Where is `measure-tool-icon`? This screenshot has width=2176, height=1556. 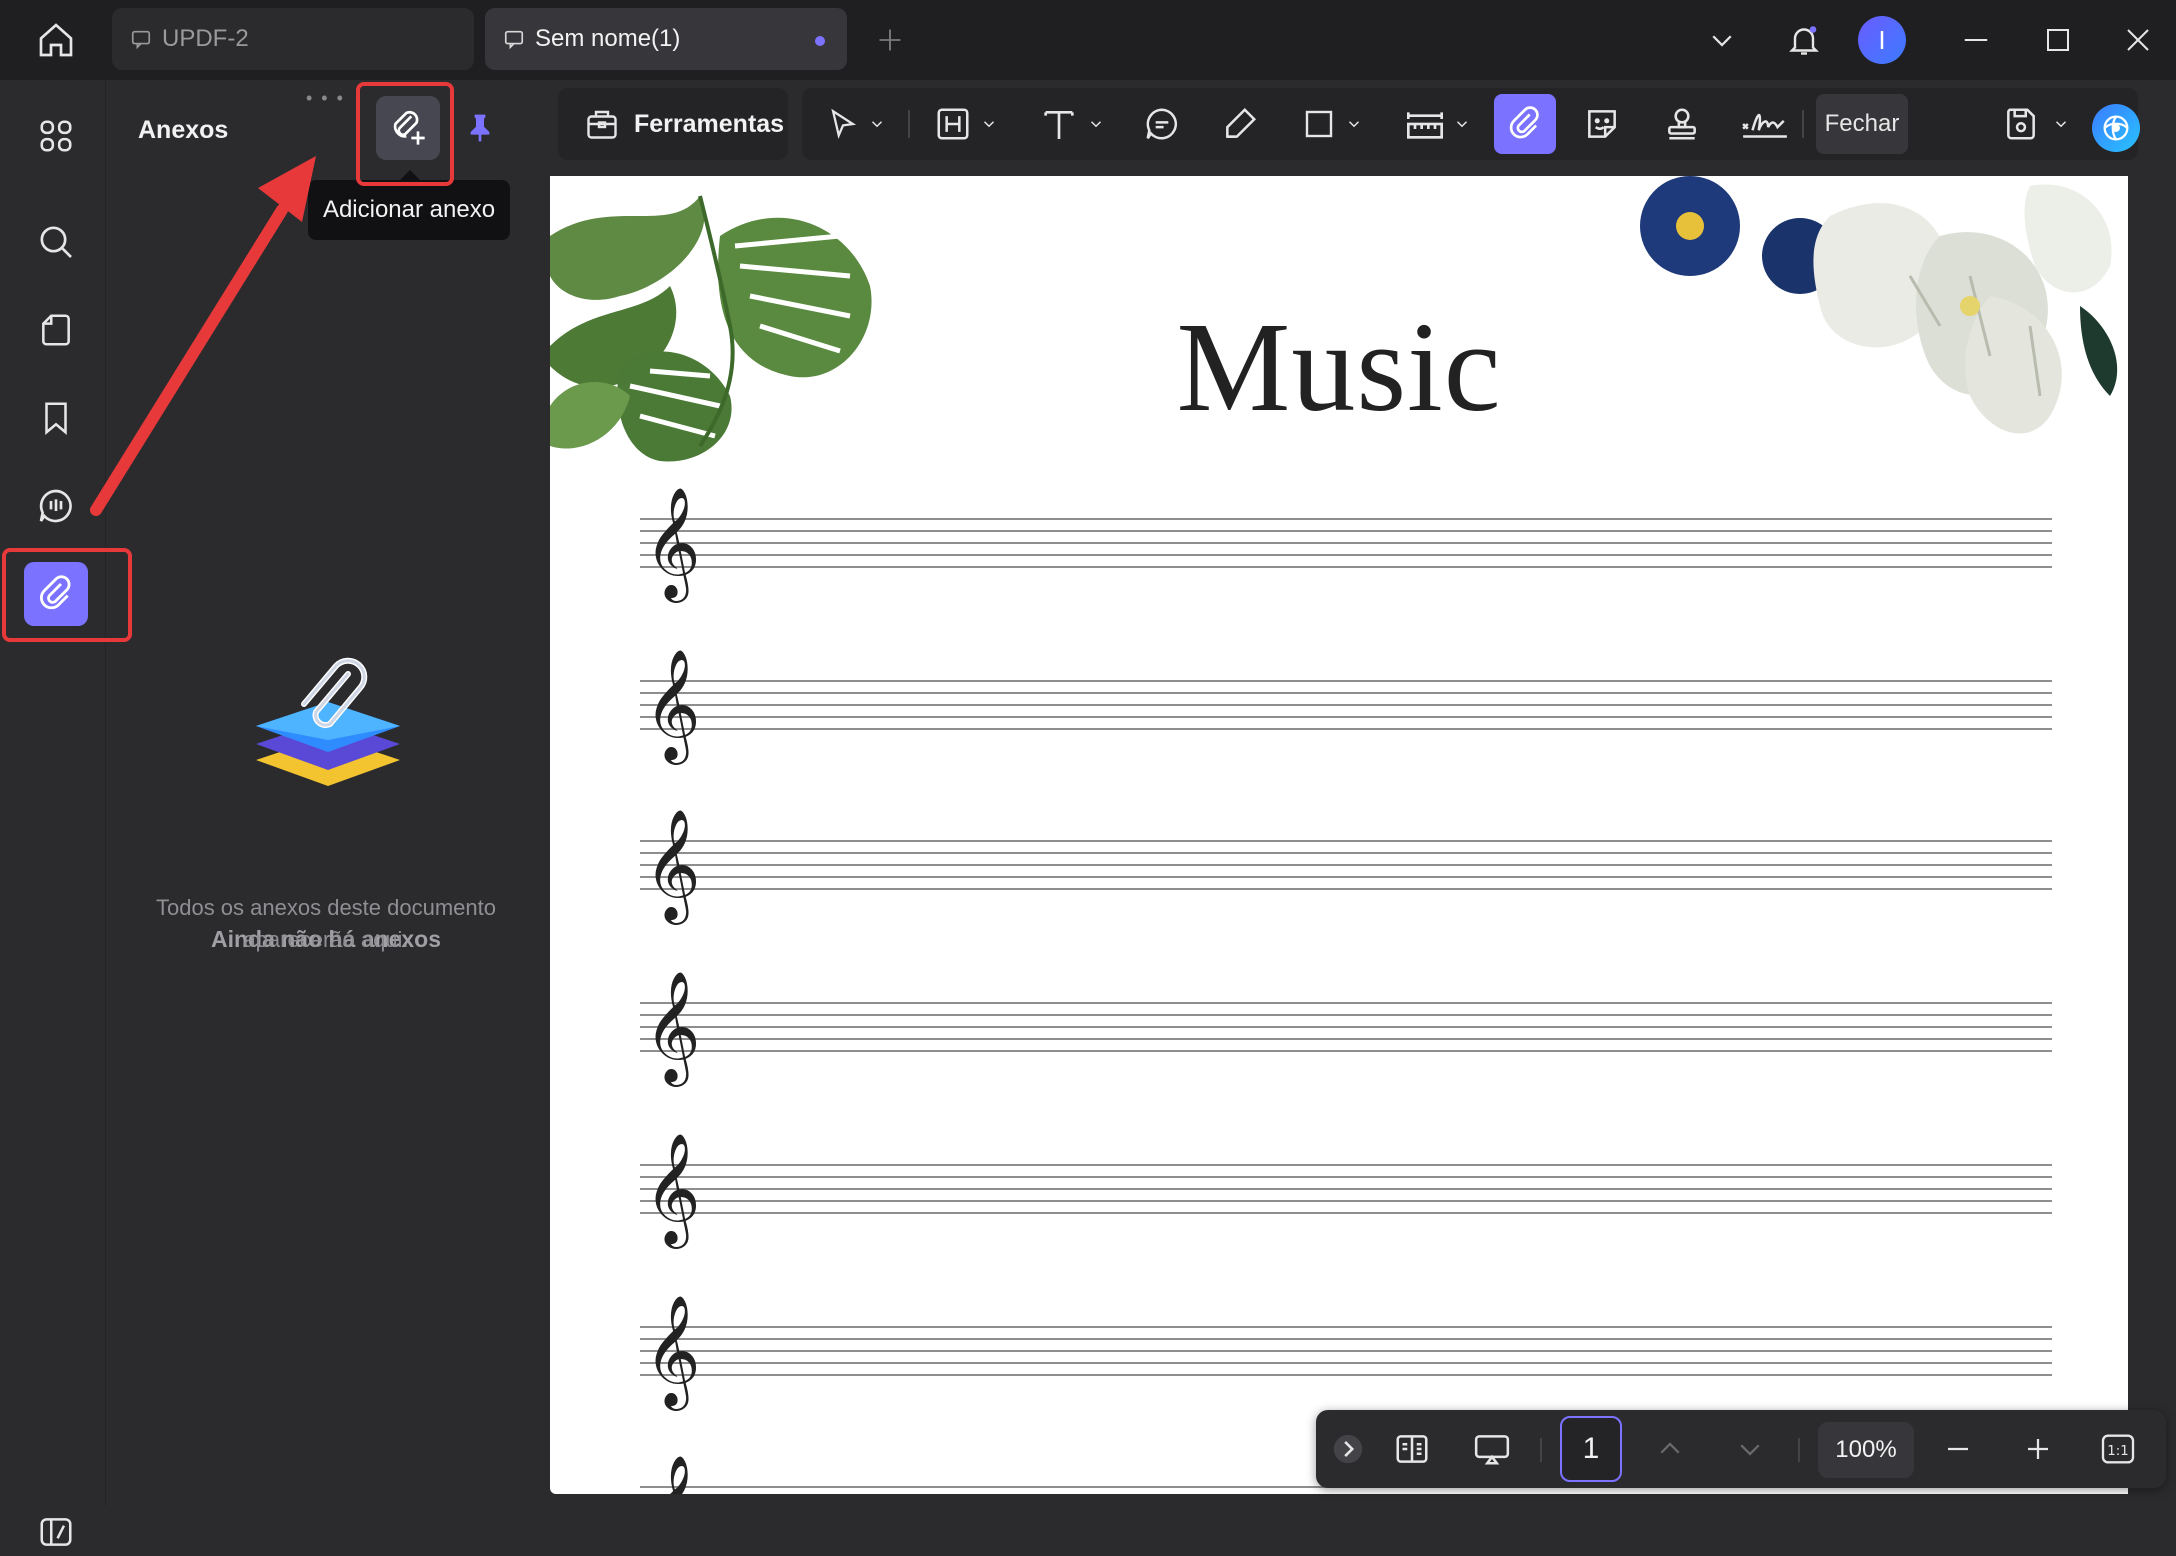 measure-tool-icon is located at coordinates (1438, 124).